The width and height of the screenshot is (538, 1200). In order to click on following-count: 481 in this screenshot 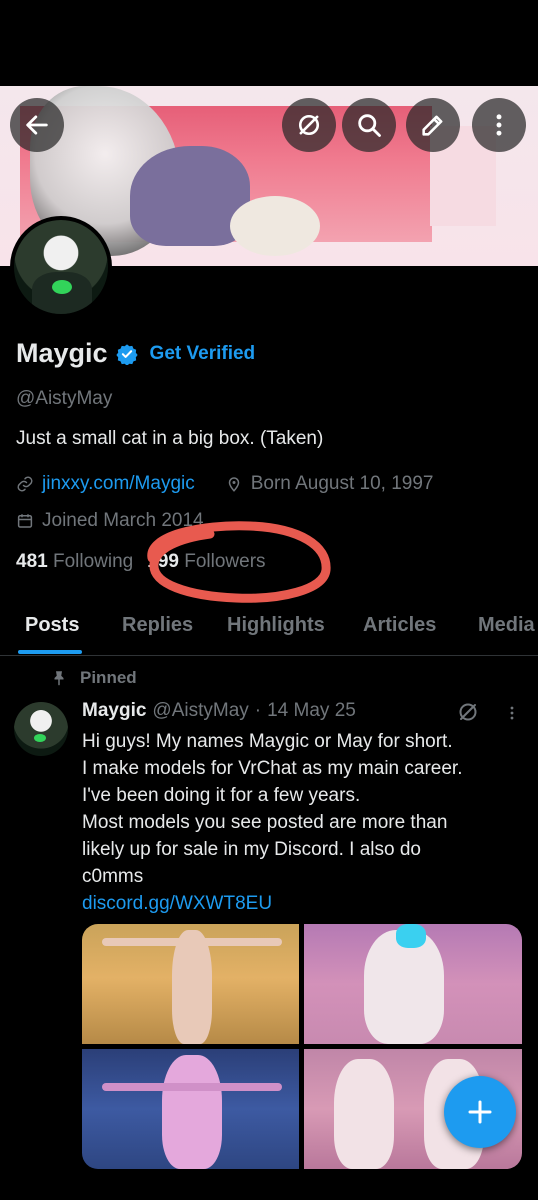, I will do `click(32, 561)`.